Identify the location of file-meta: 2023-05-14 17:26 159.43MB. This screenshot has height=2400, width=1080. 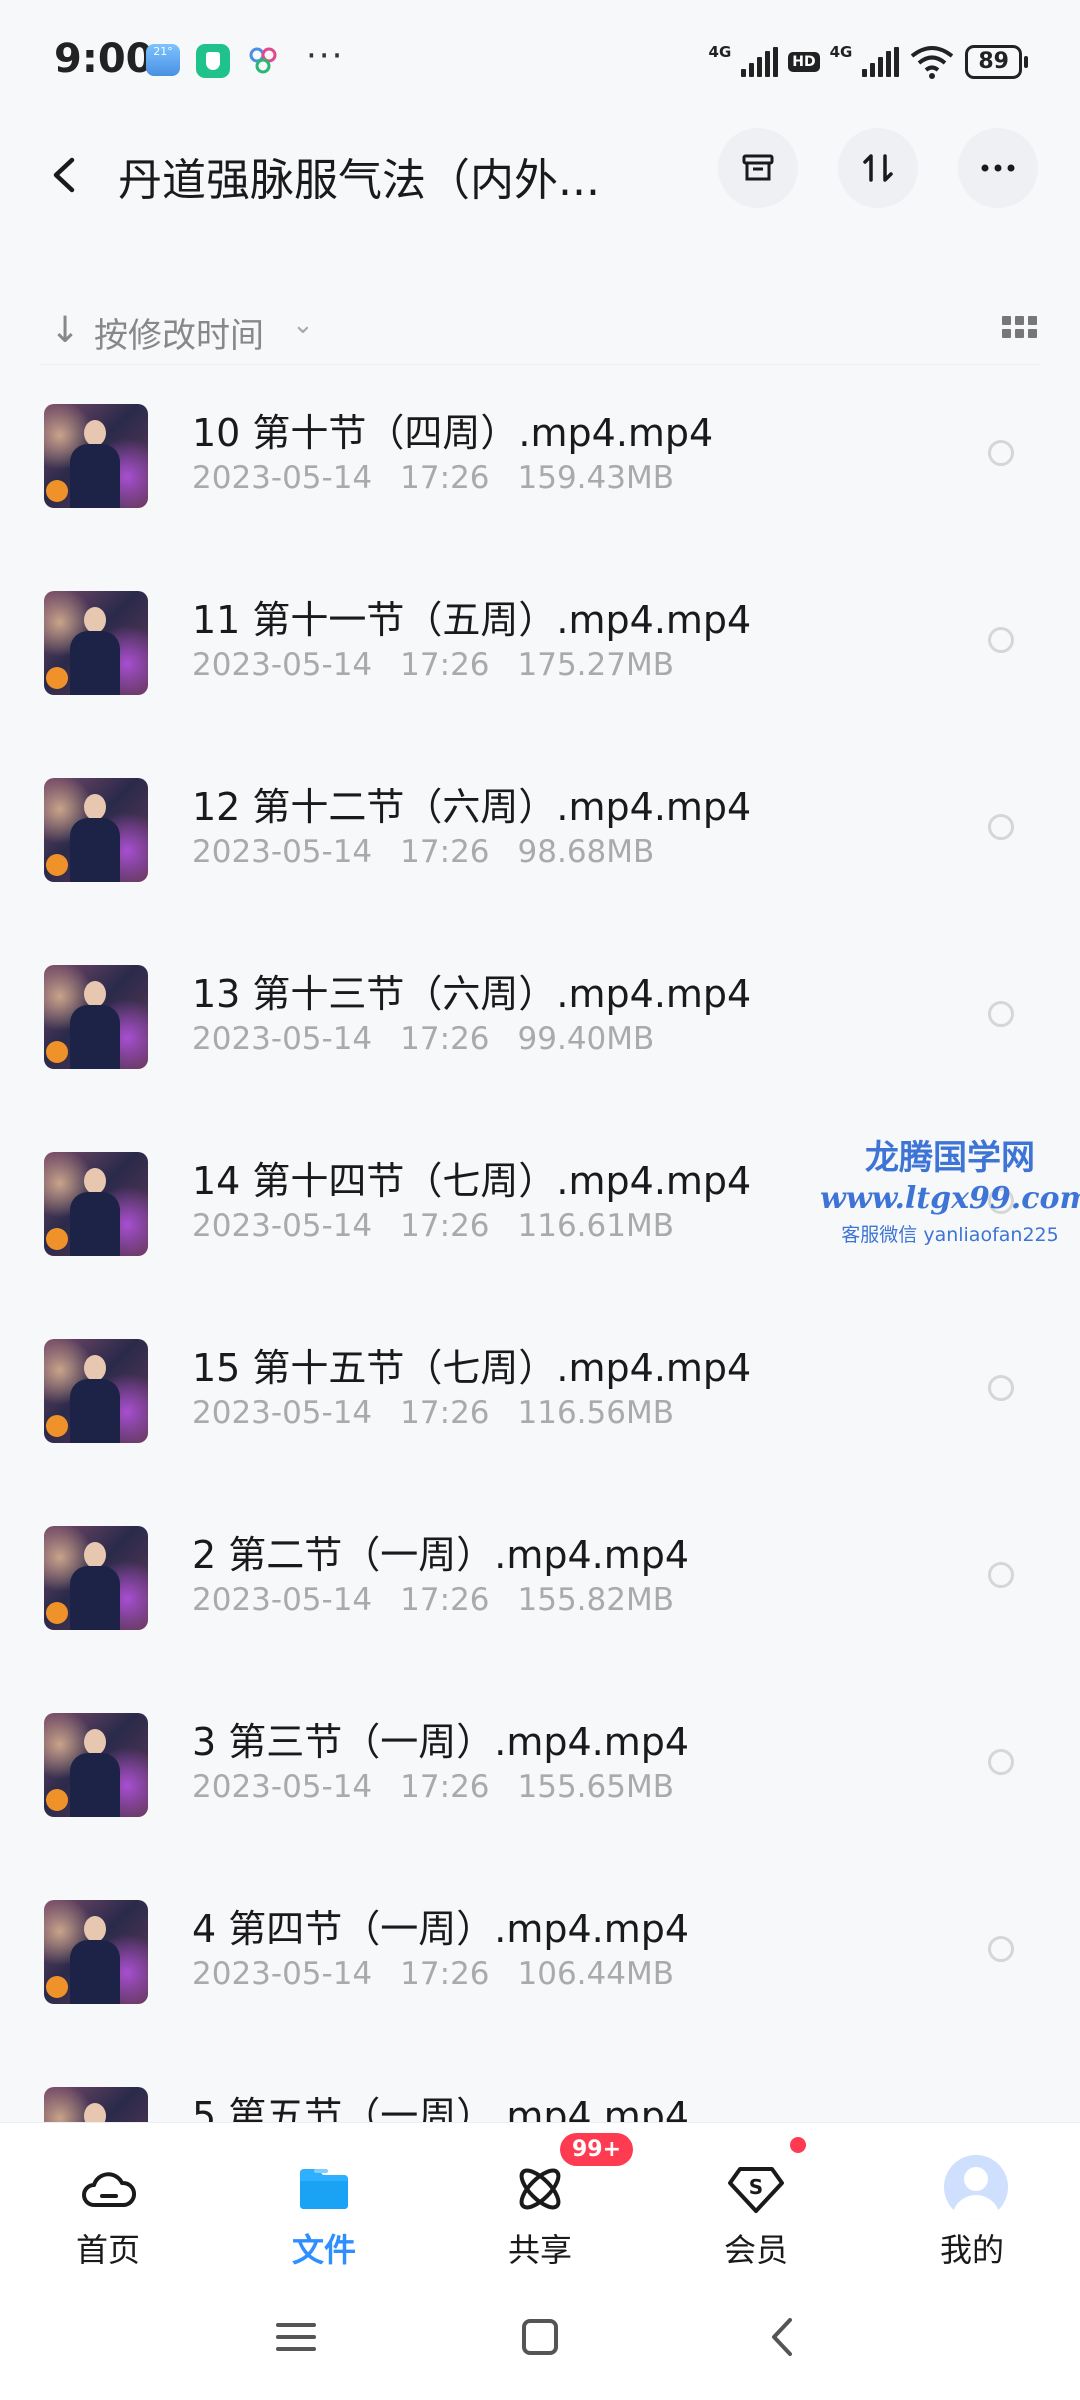
(447, 478).